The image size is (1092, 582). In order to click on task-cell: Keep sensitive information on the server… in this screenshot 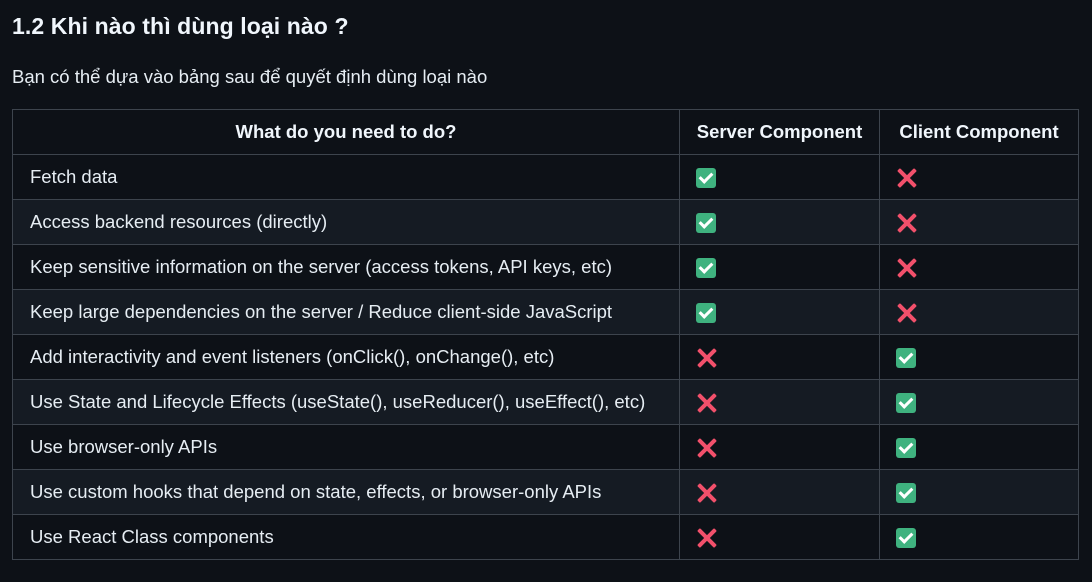, I will do `click(346, 267)`.